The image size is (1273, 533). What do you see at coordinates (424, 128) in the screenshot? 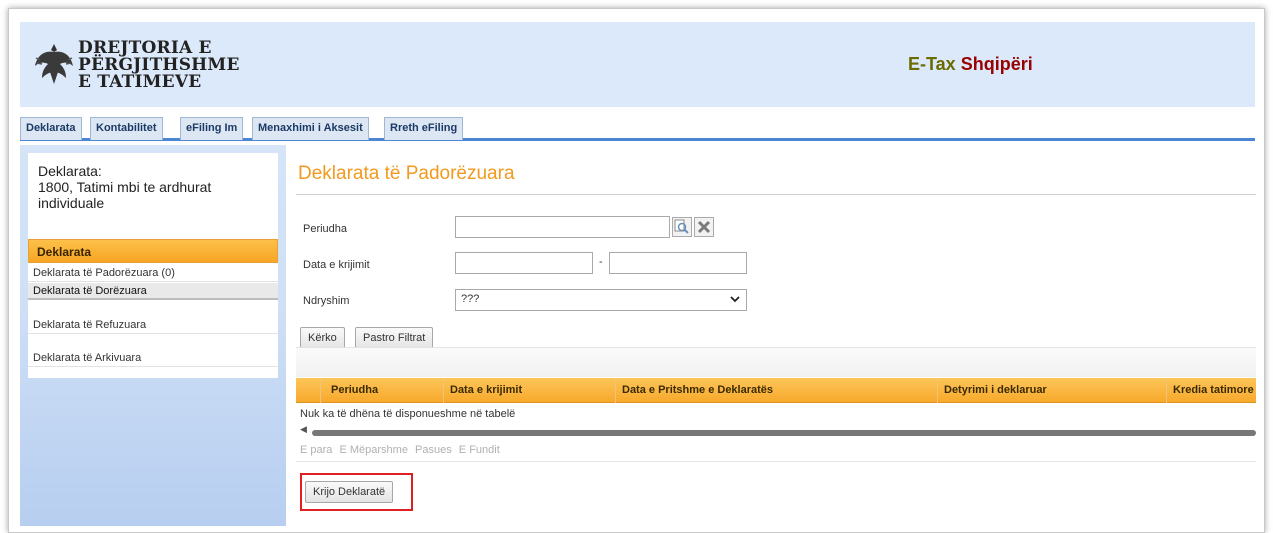
I see `tab-rreth-efiling: Rreth eFiling` at bounding box center [424, 128].